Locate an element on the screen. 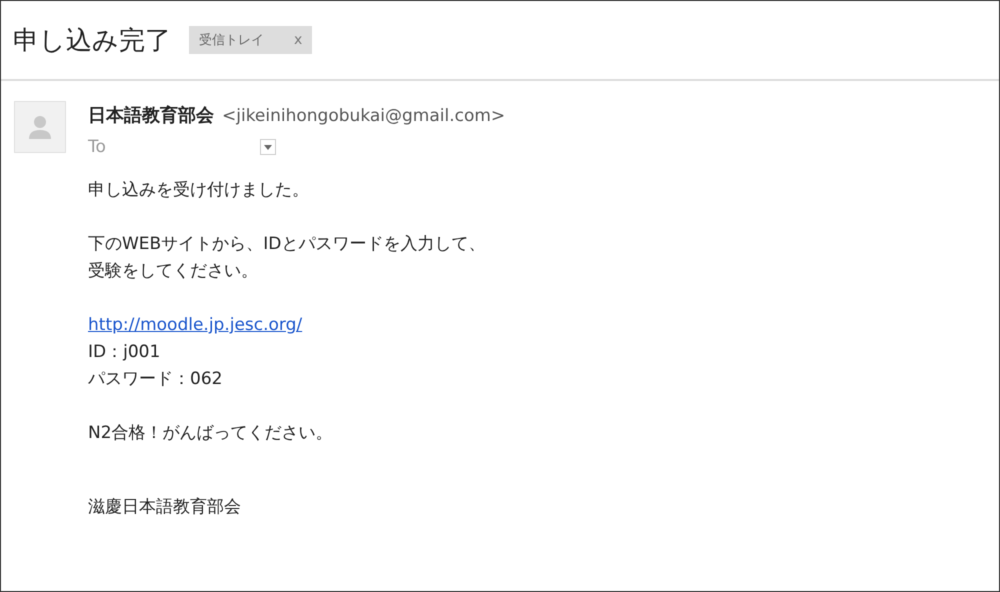 This screenshot has width=1000, height=592. dropdown-button is located at coordinates (268, 147).